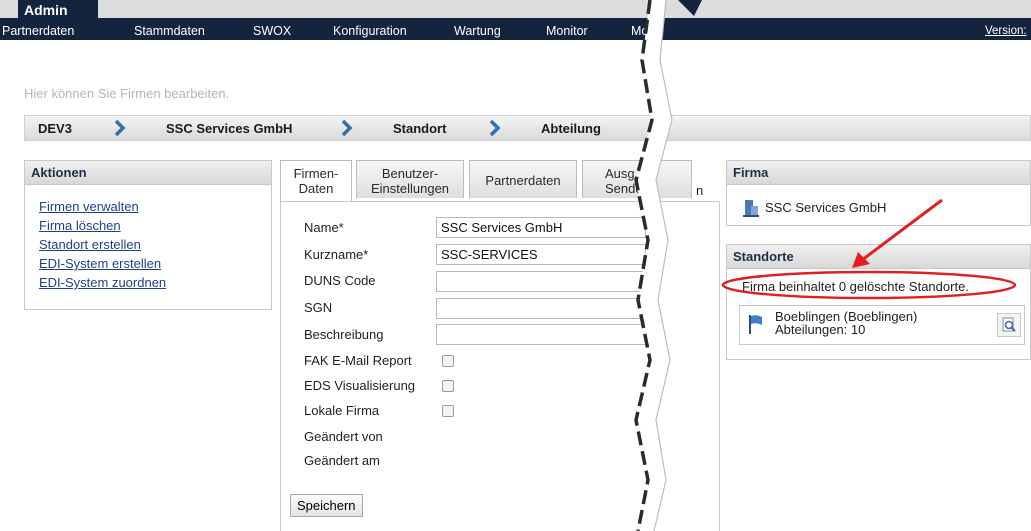 This screenshot has width=1031, height=531. Describe the element at coordinates (448, 411) in the screenshot. I see `lokale-firma-checkbox` at that location.